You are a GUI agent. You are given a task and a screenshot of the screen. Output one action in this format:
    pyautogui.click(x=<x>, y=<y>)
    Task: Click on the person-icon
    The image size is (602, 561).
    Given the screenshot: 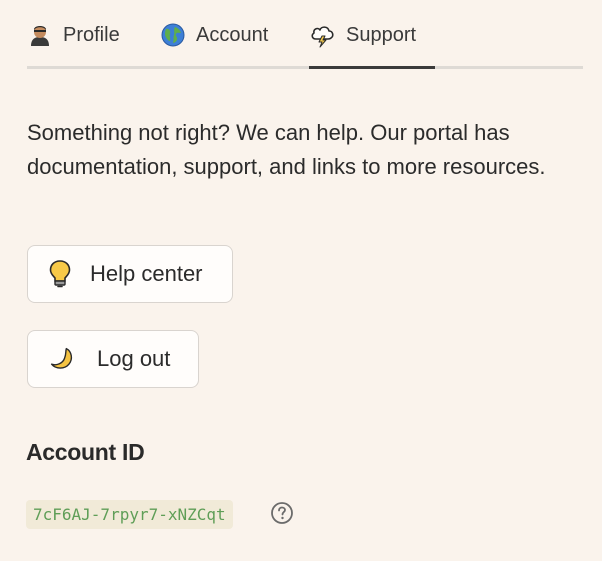 What is the action you would take?
    pyautogui.click(x=40, y=35)
    